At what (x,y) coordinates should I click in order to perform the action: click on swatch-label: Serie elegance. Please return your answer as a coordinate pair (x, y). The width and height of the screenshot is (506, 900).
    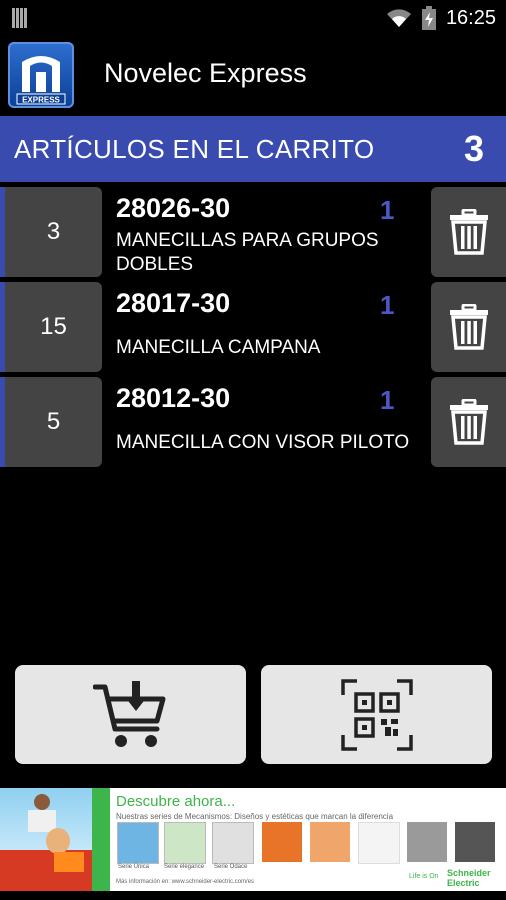
    Looking at the image, I should click on (184, 867).